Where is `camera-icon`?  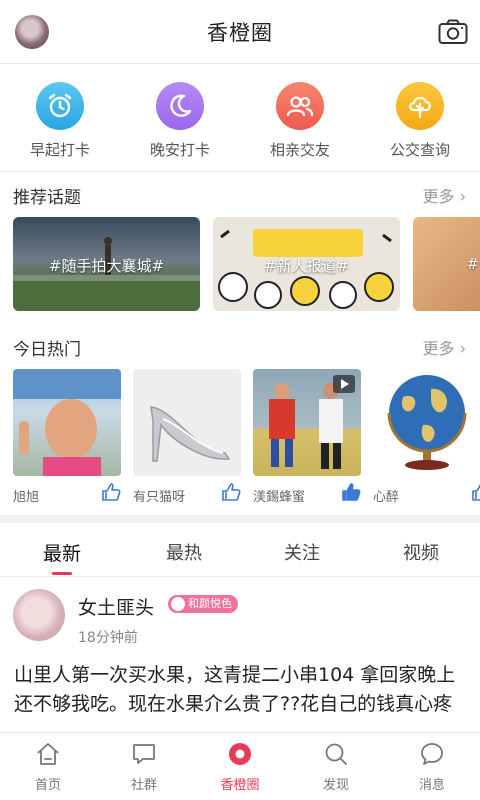
camera-icon is located at coordinates (453, 32).